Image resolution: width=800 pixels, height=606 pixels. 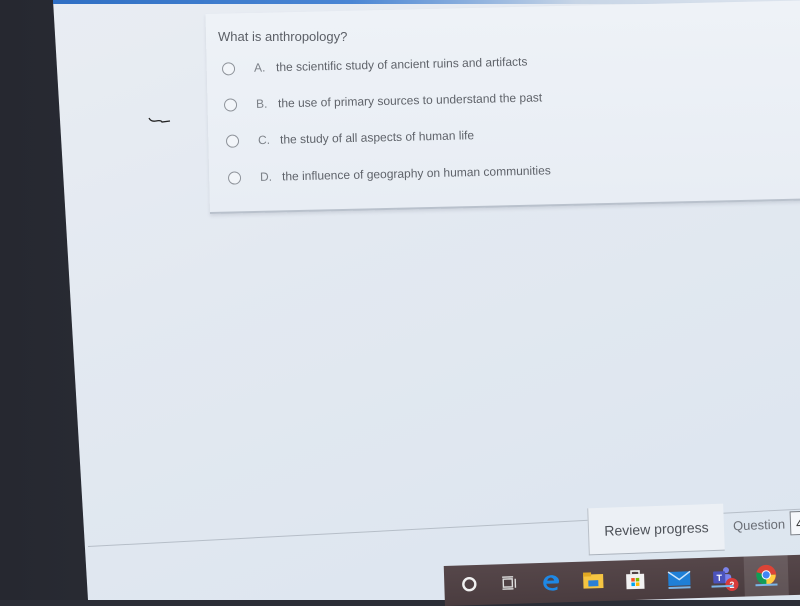 I want to click on review-progress-label: Review progress, so click(x=656, y=529).